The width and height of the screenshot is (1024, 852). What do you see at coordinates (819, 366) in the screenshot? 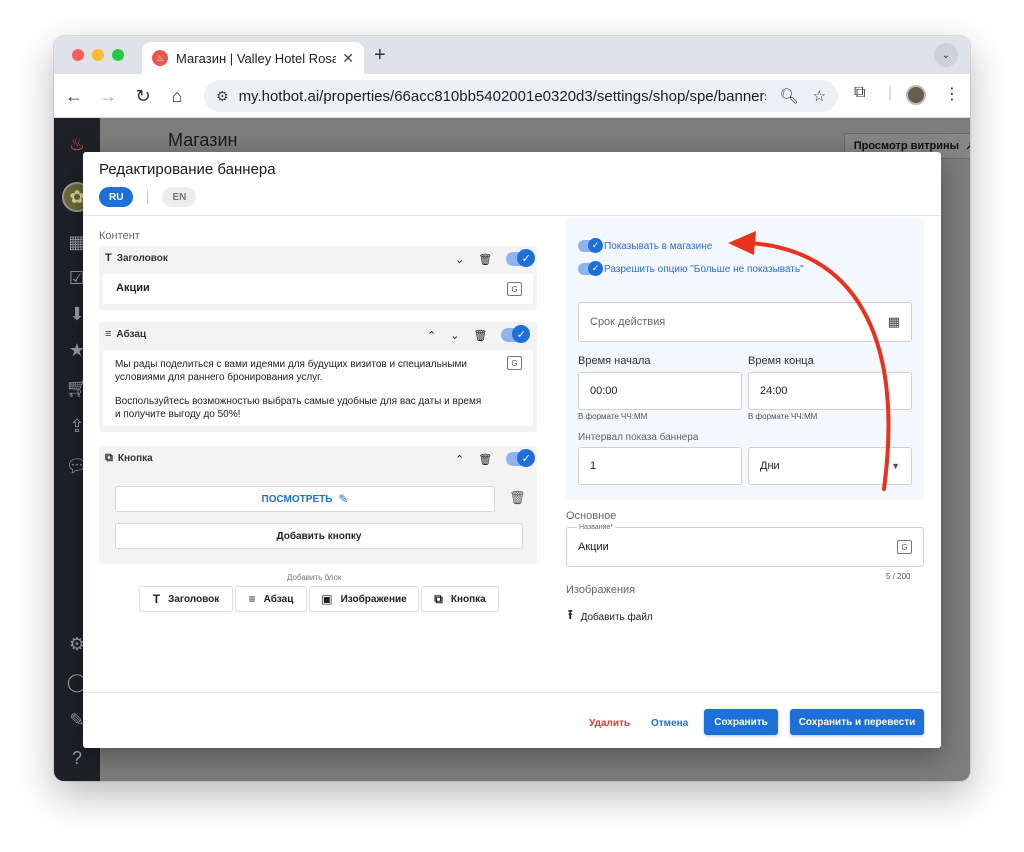
I see `annotation-arrow-line` at bounding box center [819, 366].